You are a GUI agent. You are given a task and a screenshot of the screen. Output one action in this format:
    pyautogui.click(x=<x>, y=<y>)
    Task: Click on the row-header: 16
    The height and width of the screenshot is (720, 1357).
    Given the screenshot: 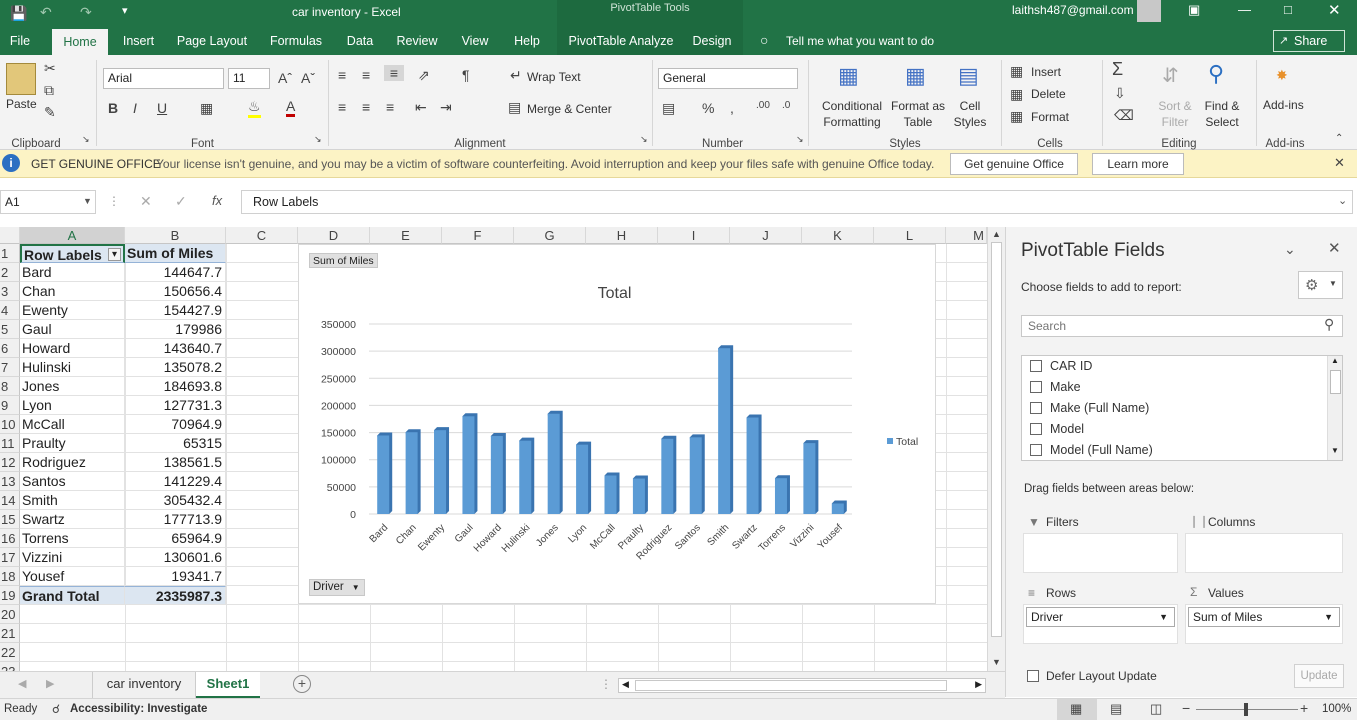 What is the action you would take?
    pyautogui.click(x=10, y=538)
    